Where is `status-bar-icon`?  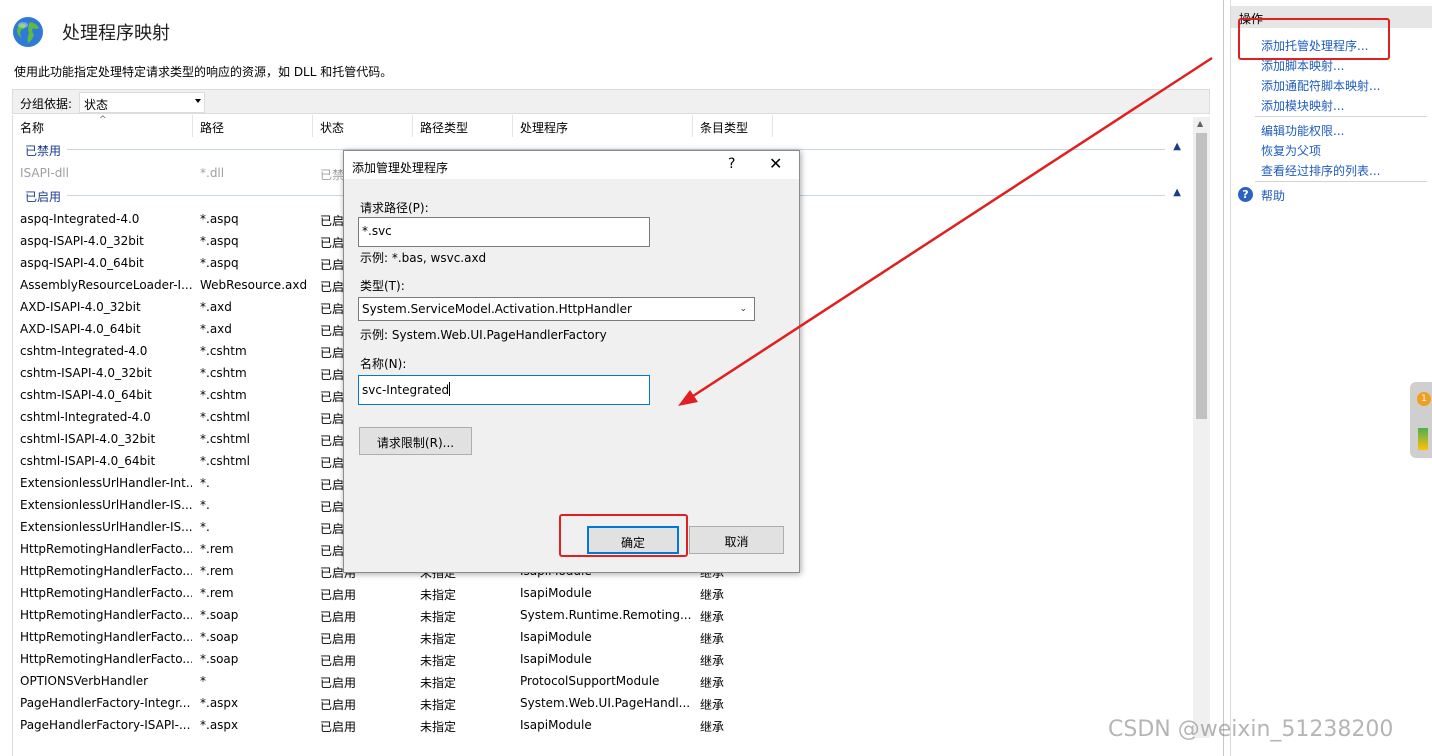 status-bar-icon is located at coordinates (1423, 439).